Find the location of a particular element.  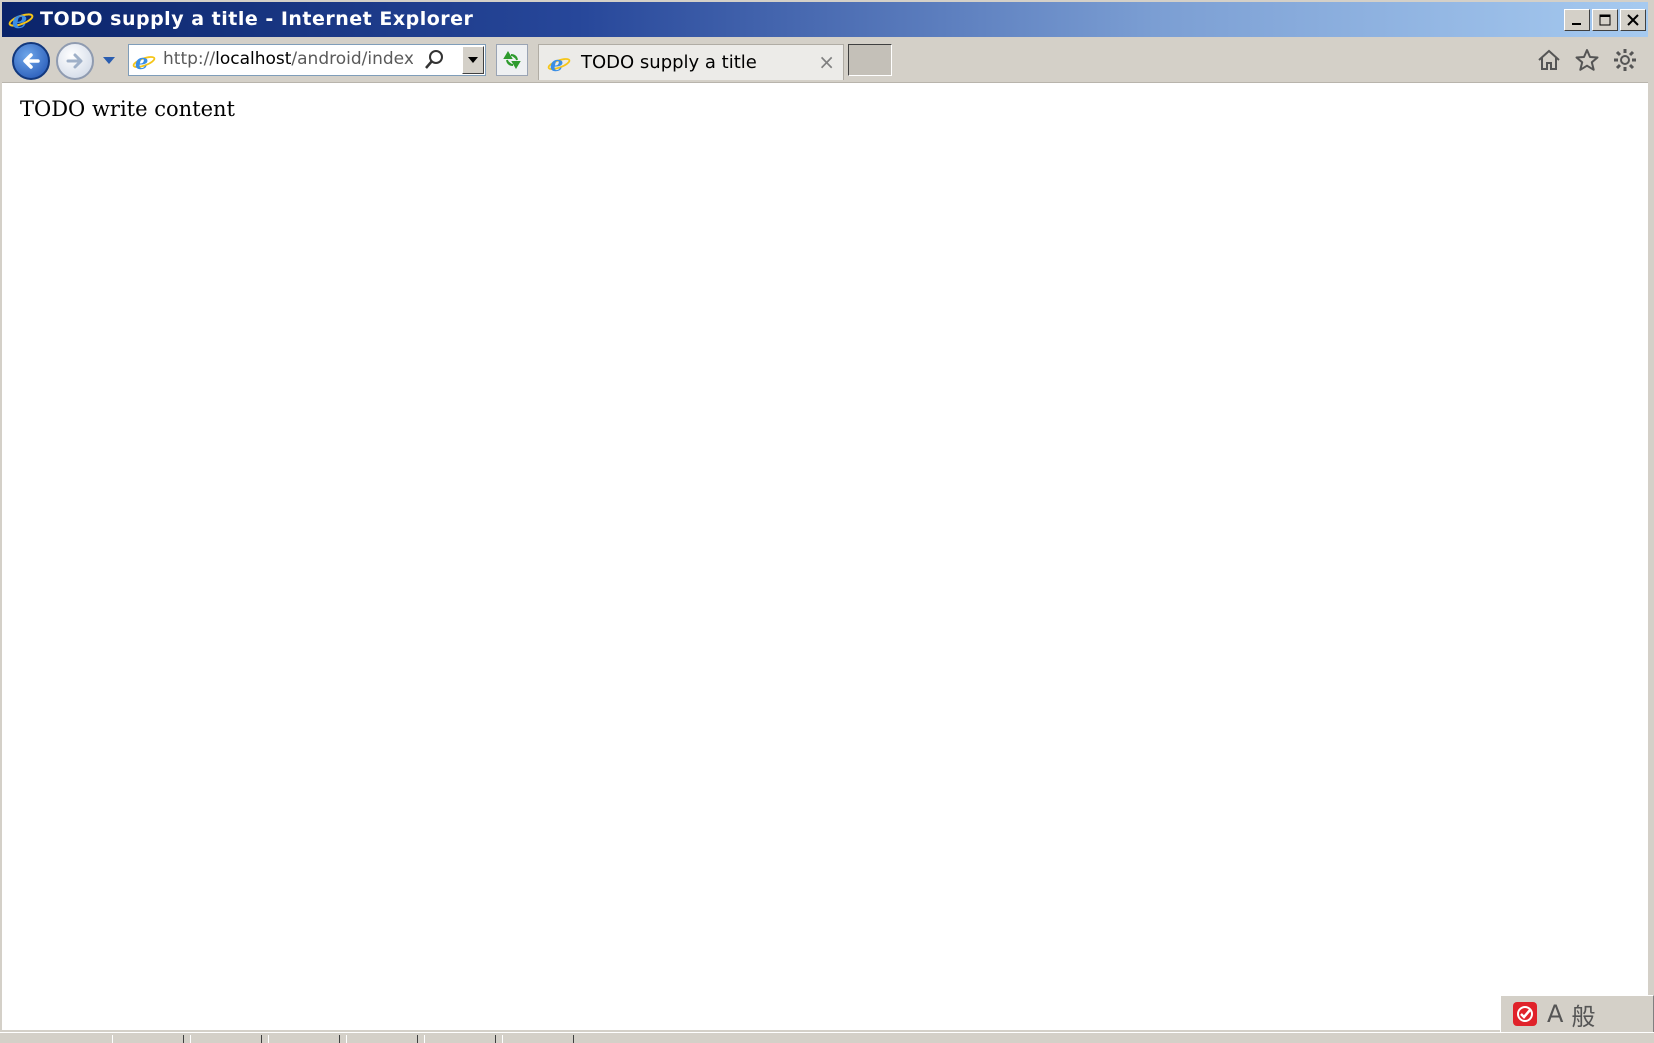

window-controls is located at coordinates (1605, 20).